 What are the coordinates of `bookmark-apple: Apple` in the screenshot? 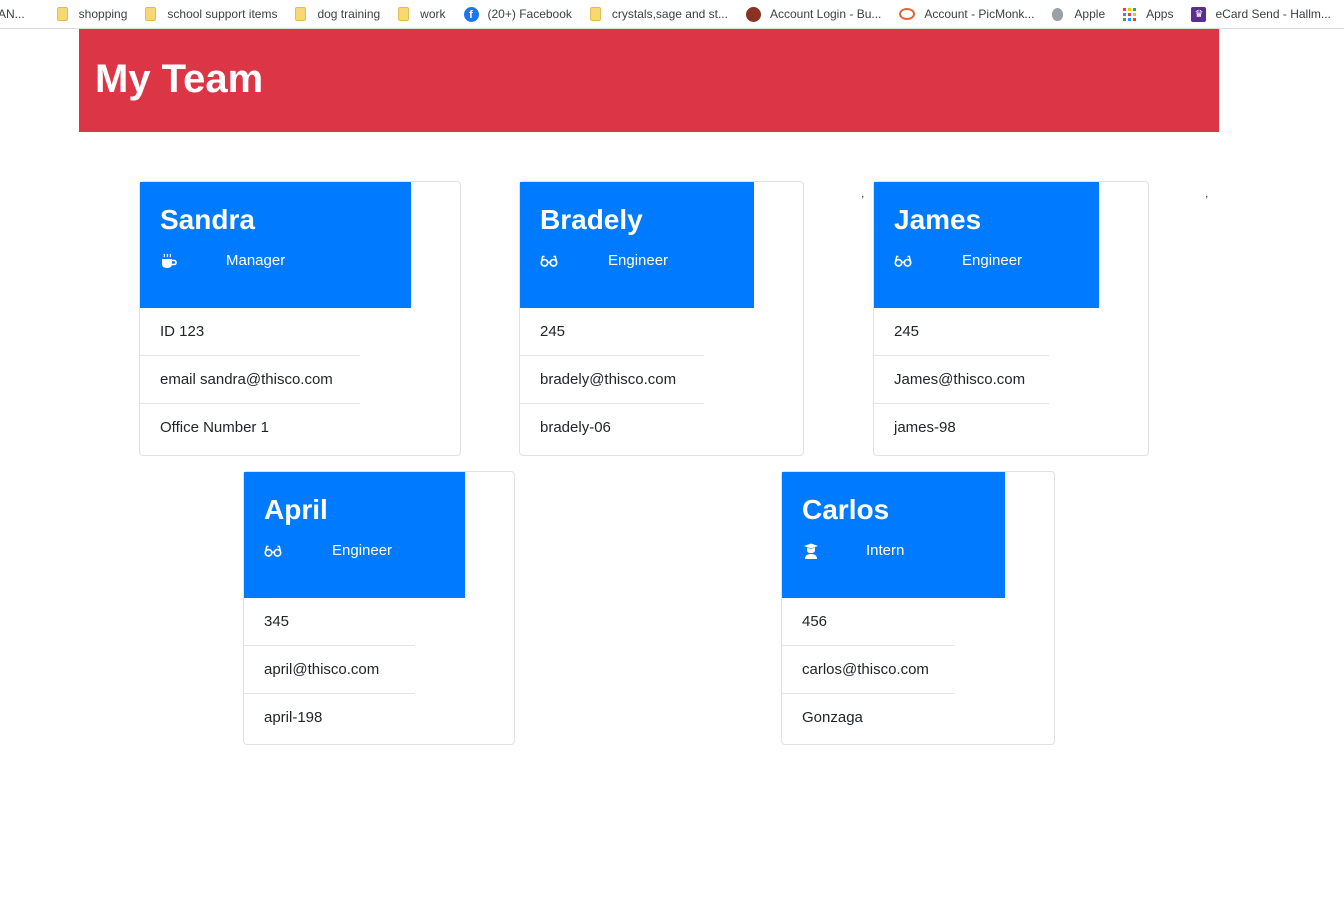 It's located at (1078, 14).